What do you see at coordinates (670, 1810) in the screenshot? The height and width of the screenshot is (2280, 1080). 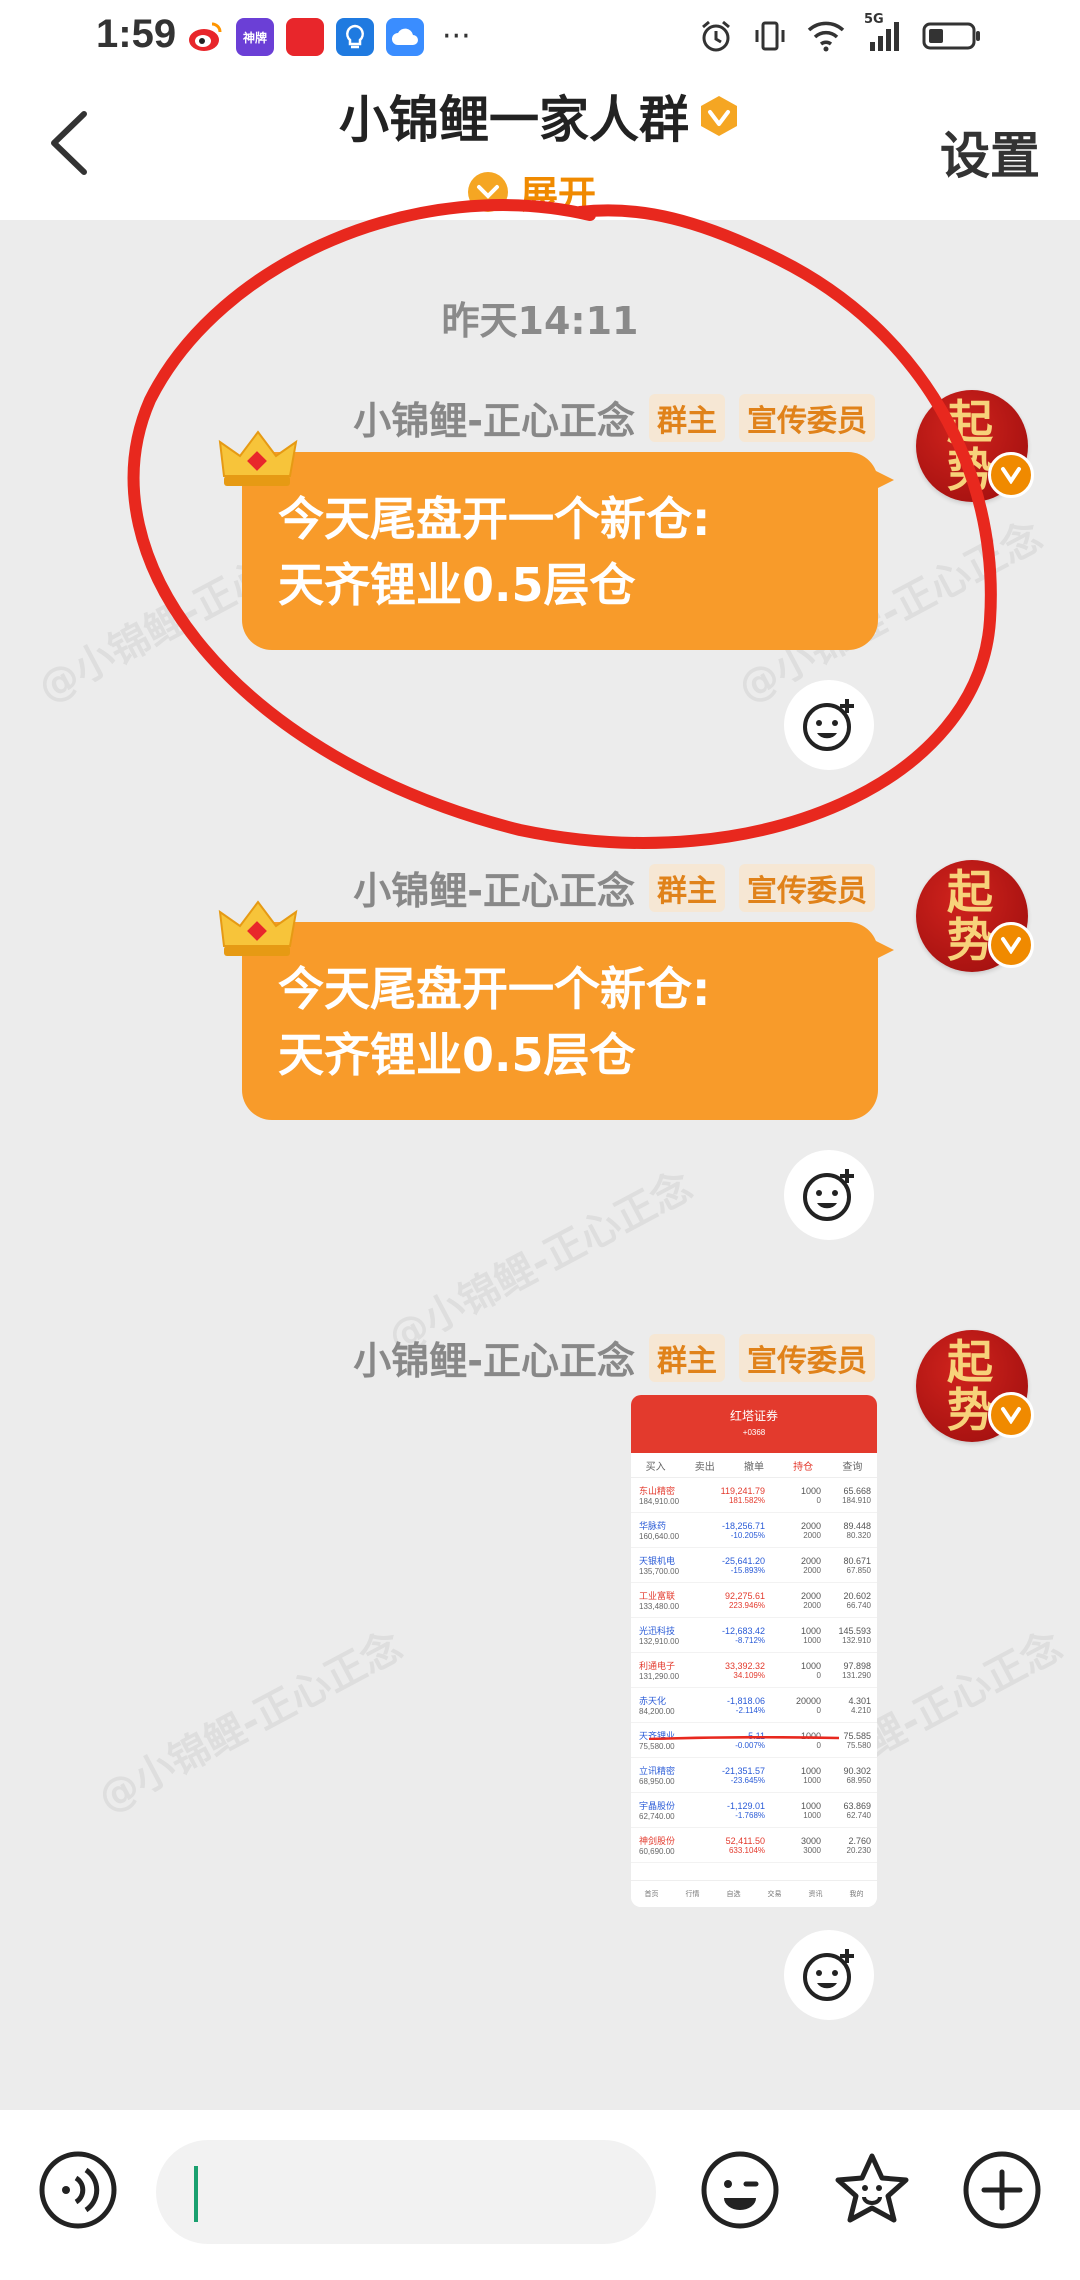 I see `shot-cell: 宇晶股份 62,740.00` at bounding box center [670, 1810].